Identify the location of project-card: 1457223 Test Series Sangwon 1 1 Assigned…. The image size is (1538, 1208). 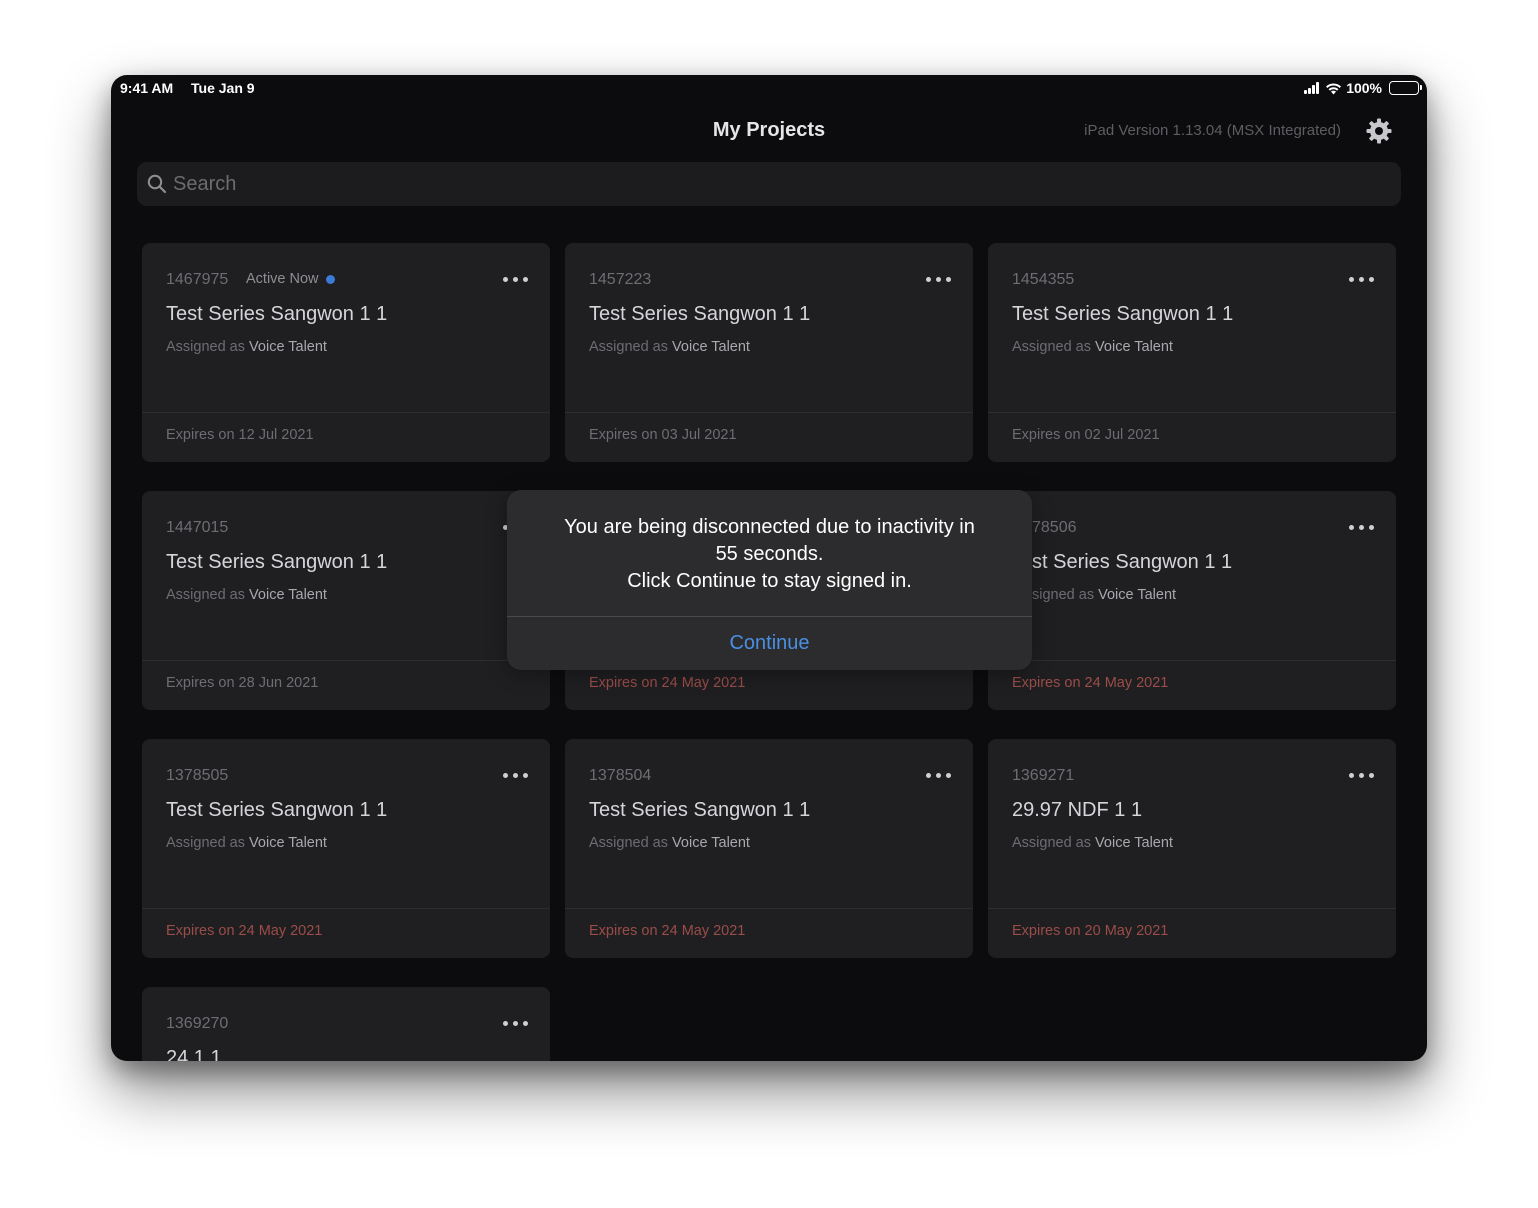
(769, 352).